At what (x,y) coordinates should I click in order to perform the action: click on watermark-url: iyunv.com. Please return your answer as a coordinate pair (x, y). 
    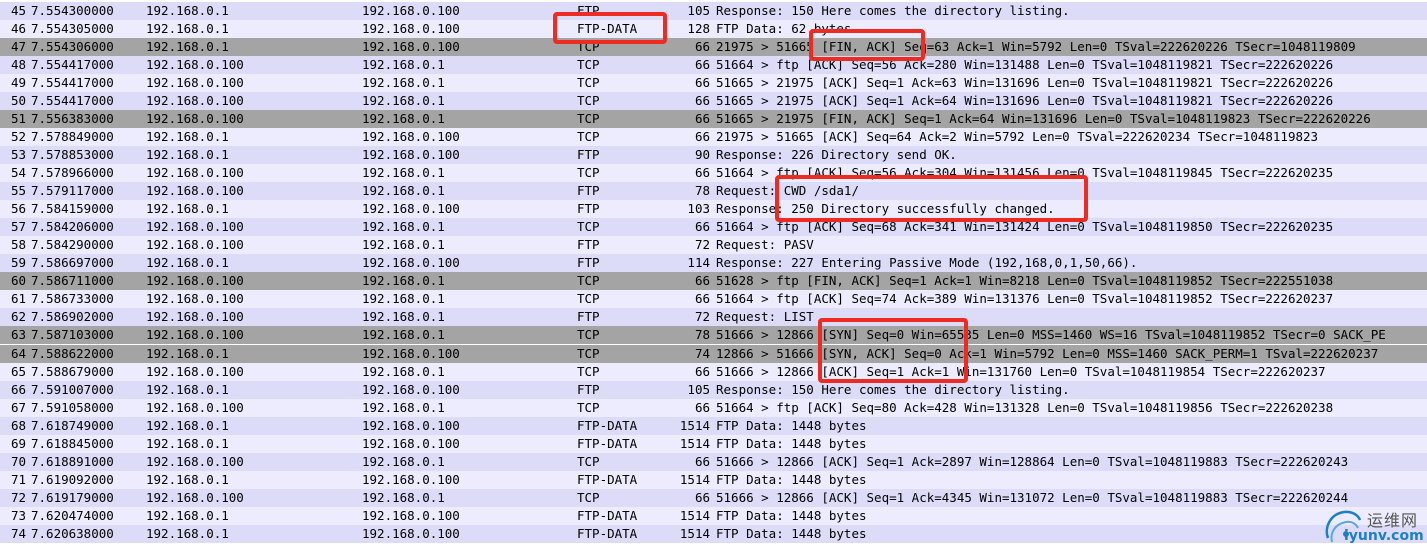
    Looking at the image, I should click on (1384, 536).